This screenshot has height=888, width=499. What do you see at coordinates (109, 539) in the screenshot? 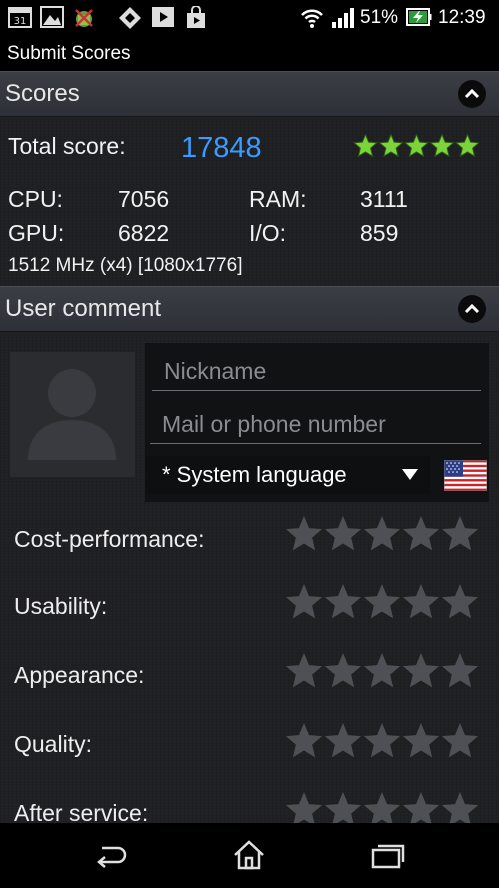
I see `rating-label-cost-performance: Cost-performance:` at bounding box center [109, 539].